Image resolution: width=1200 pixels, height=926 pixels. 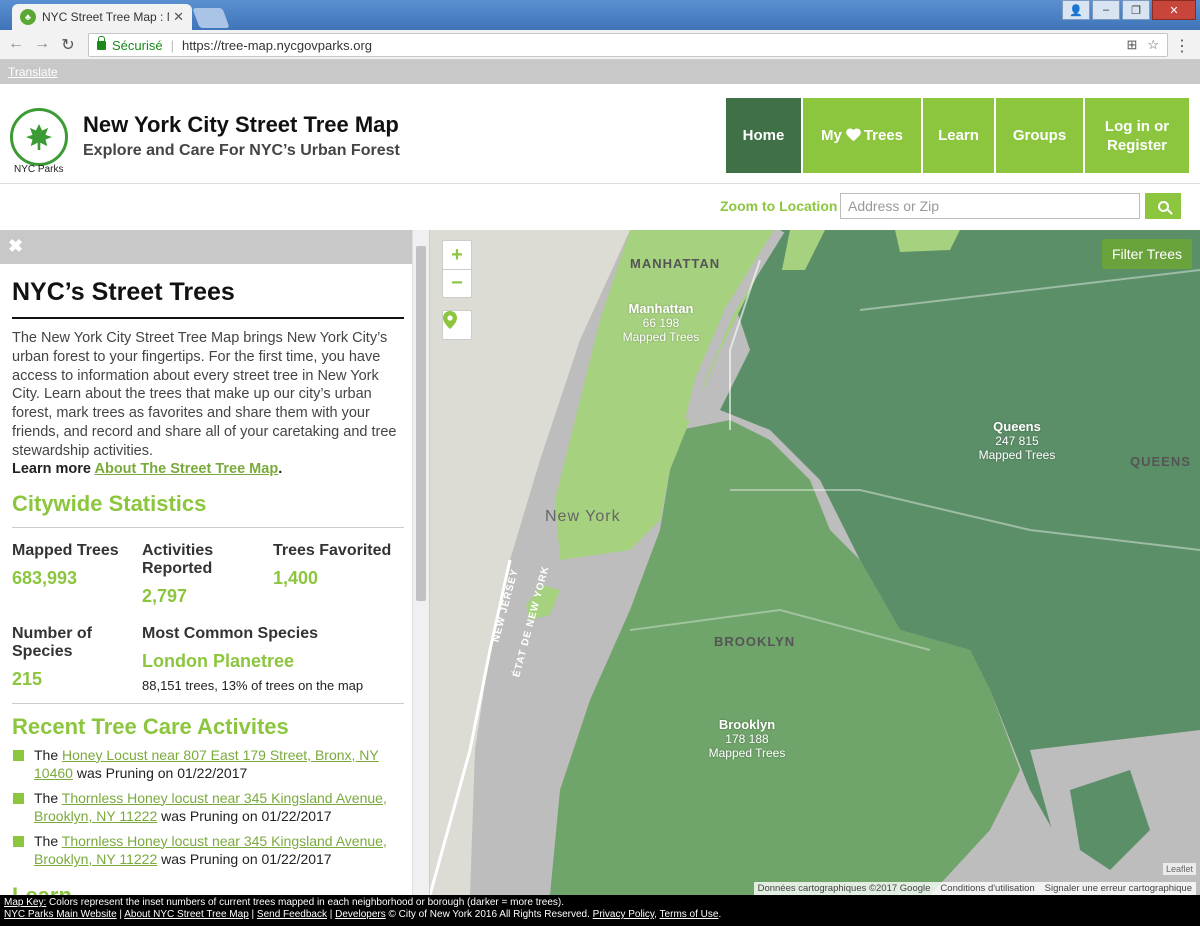 What do you see at coordinates (214, 247) in the screenshot?
I see `sidebar-top-bar: ✖` at bounding box center [214, 247].